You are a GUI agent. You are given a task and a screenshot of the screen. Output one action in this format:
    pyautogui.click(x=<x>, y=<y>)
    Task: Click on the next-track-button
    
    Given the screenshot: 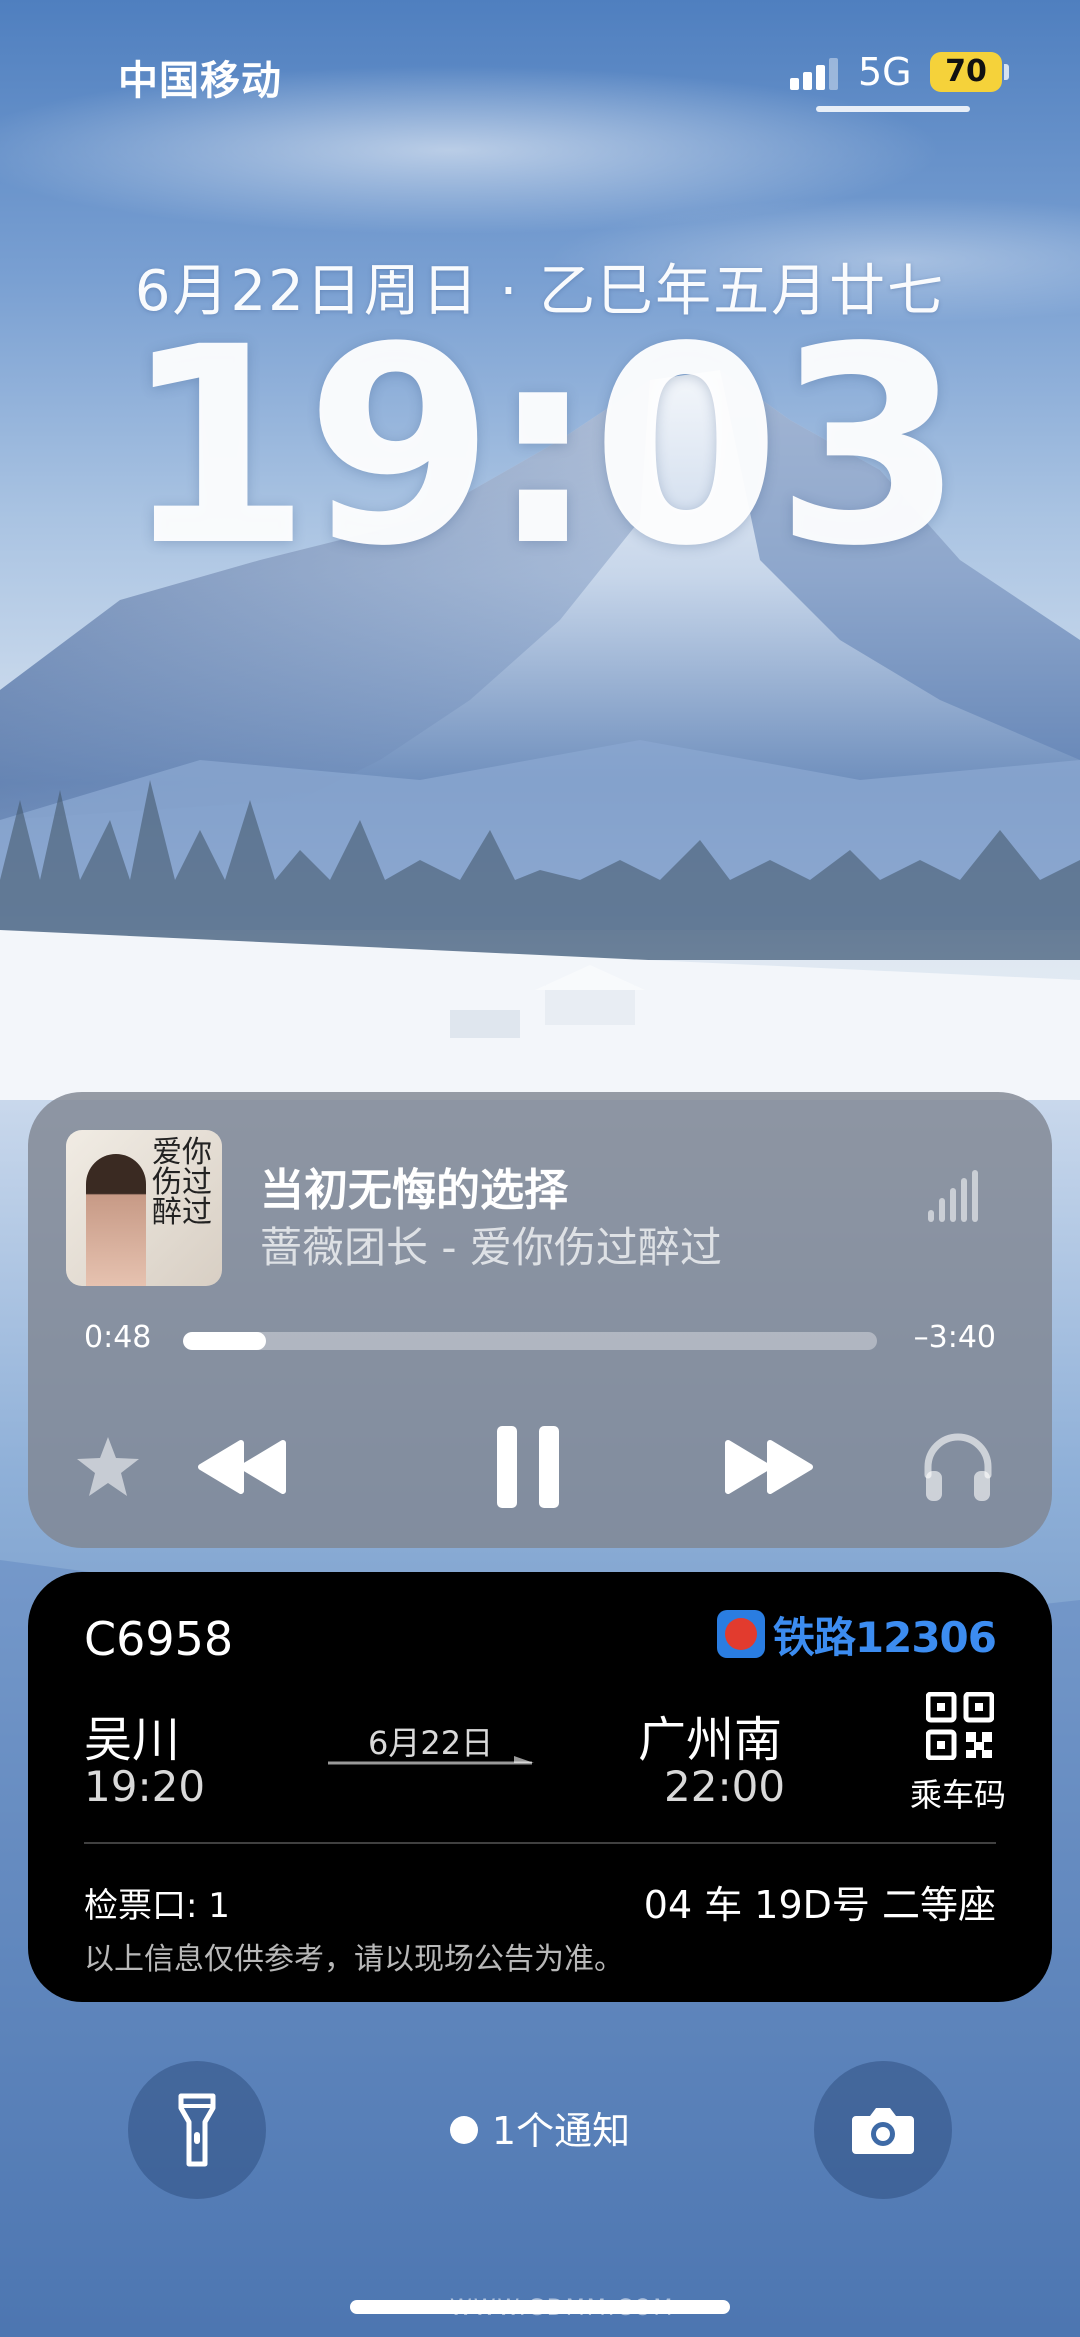 What is the action you would take?
    pyautogui.click(x=768, y=1467)
    